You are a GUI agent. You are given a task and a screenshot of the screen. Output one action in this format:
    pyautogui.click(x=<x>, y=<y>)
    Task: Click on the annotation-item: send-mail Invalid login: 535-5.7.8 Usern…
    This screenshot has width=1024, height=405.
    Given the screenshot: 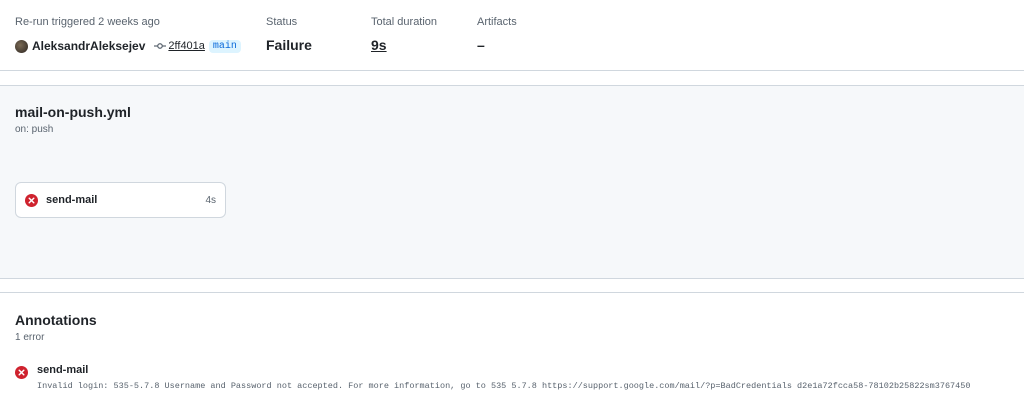 What is the action you would take?
    pyautogui.click(x=519, y=379)
    